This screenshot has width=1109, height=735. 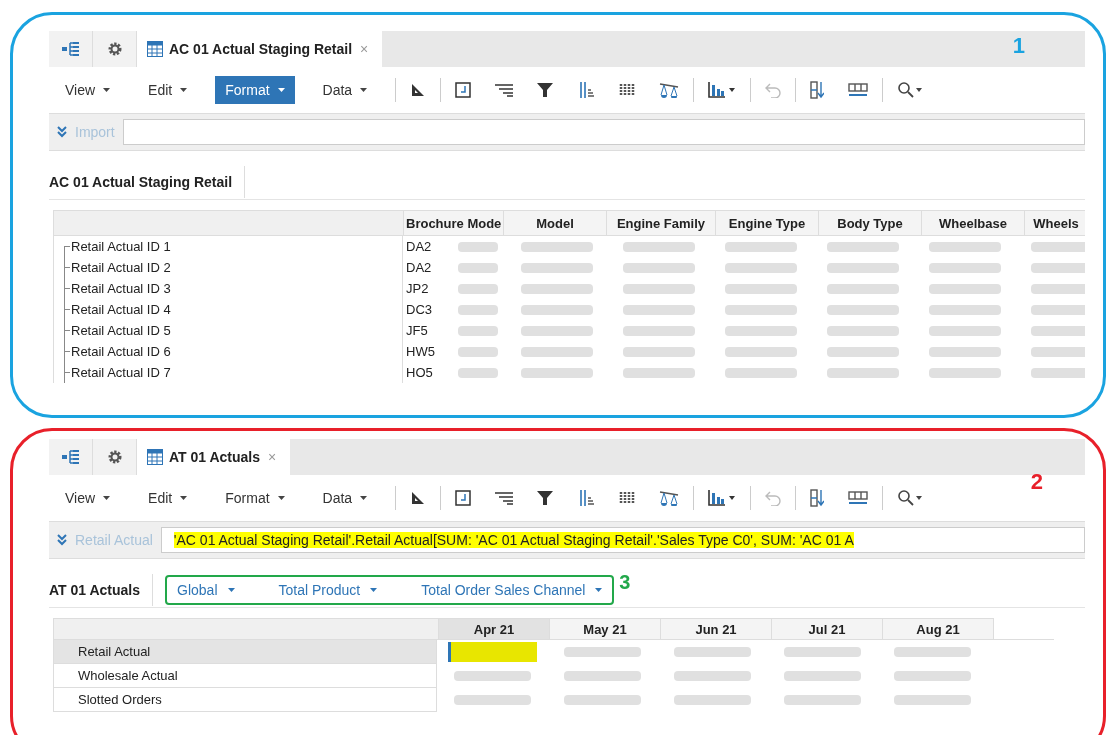 What do you see at coordinates (661, 223) in the screenshot?
I see `column-header: Engine Family` at bounding box center [661, 223].